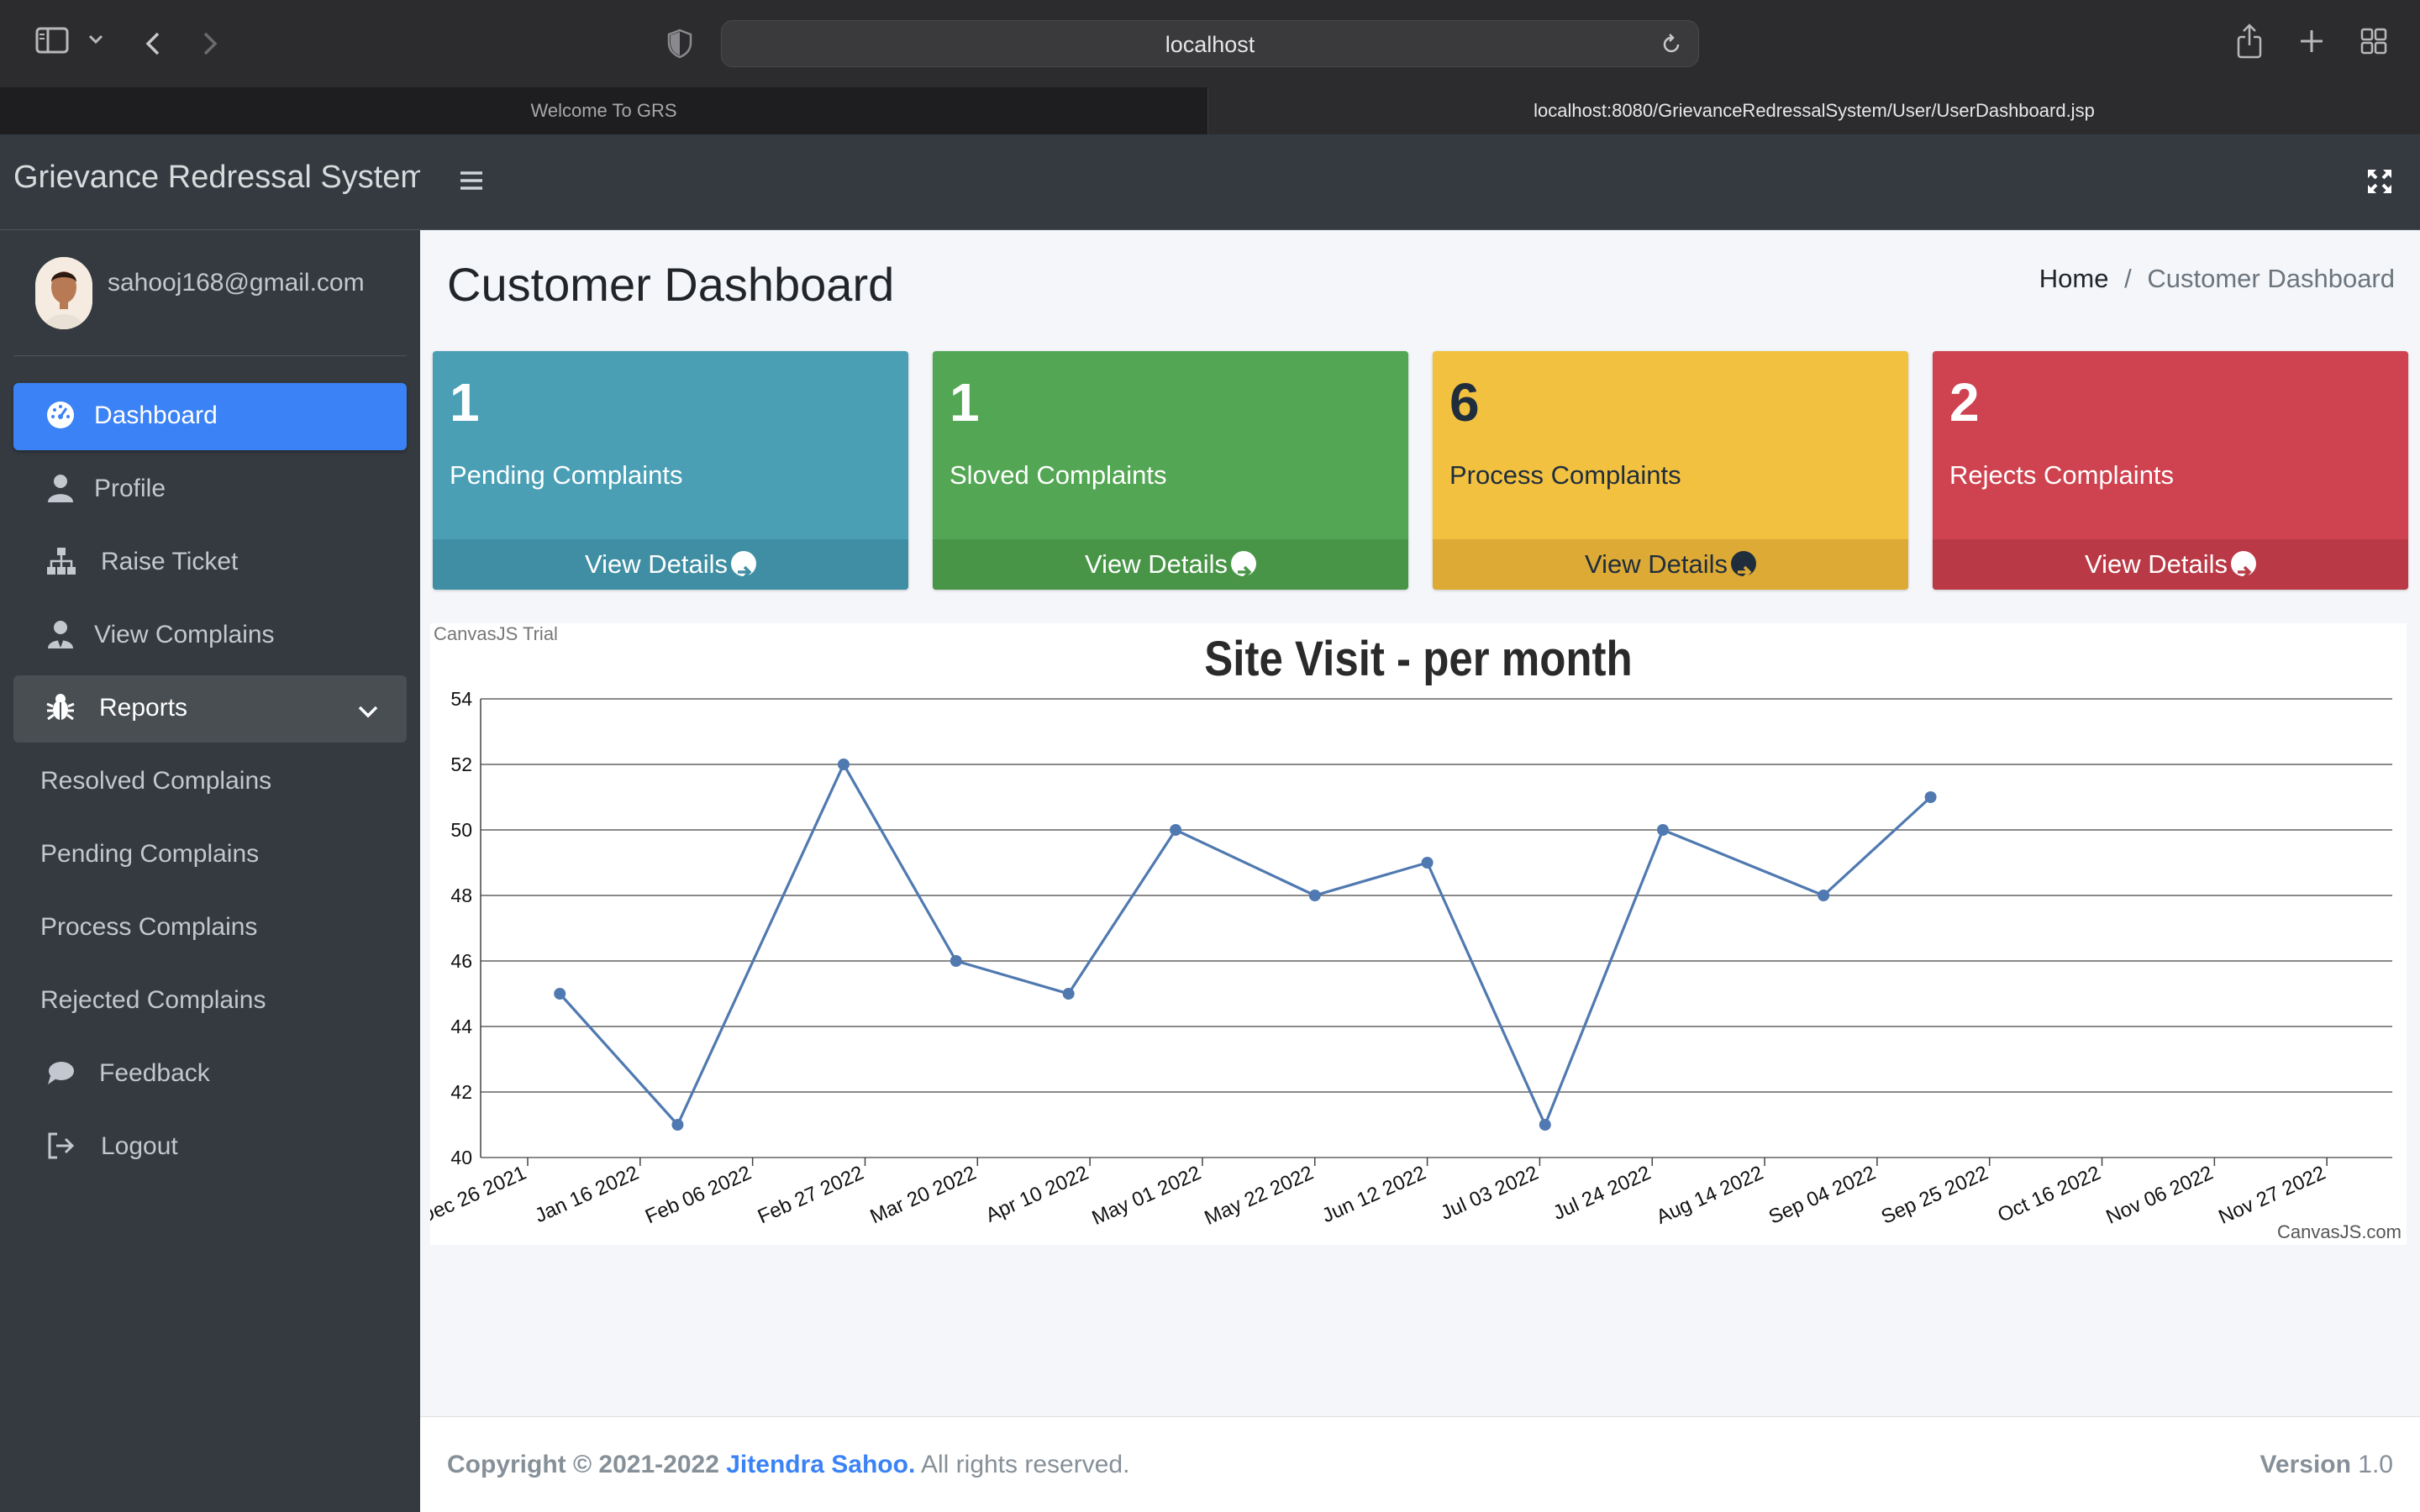 The height and width of the screenshot is (1512, 2420). I want to click on y-tick-label: 44, so click(461, 1026).